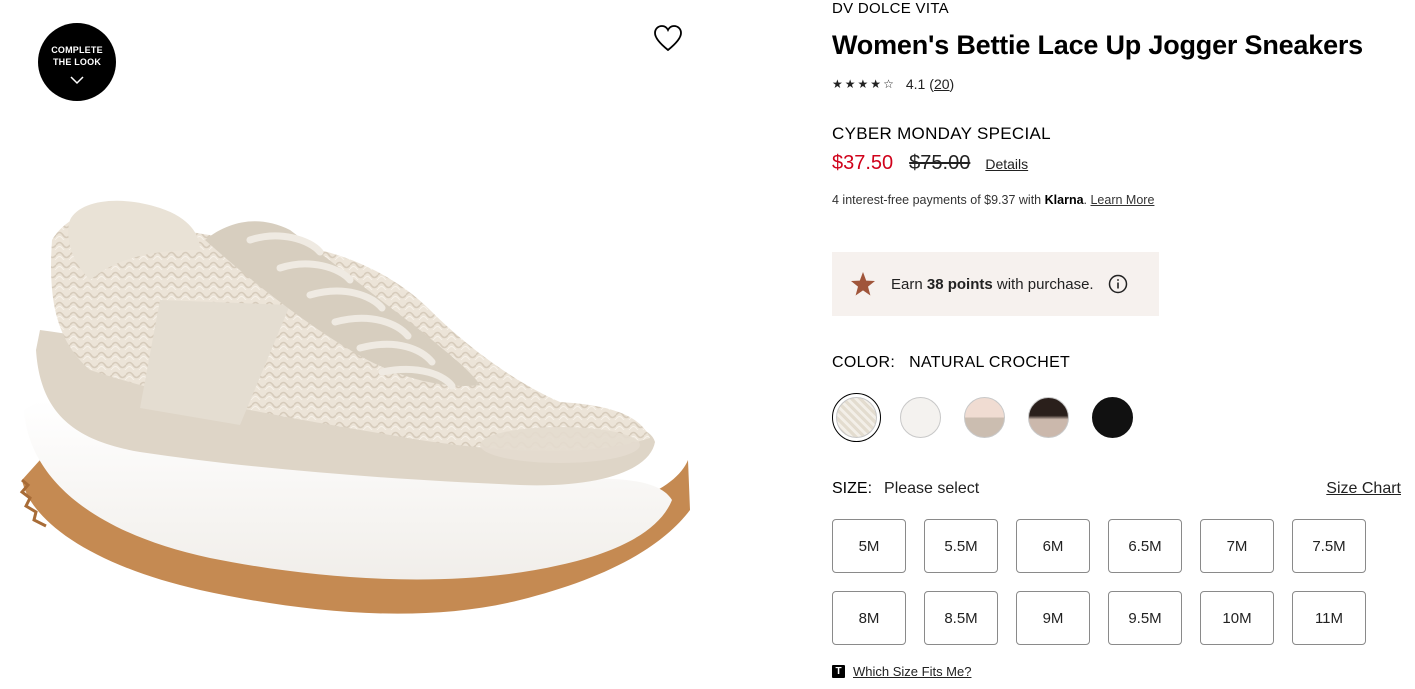 The image size is (1415, 689). Describe the element at coordinates (932, 488) in the screenshot. I see `selected-size: Please select` at that location.